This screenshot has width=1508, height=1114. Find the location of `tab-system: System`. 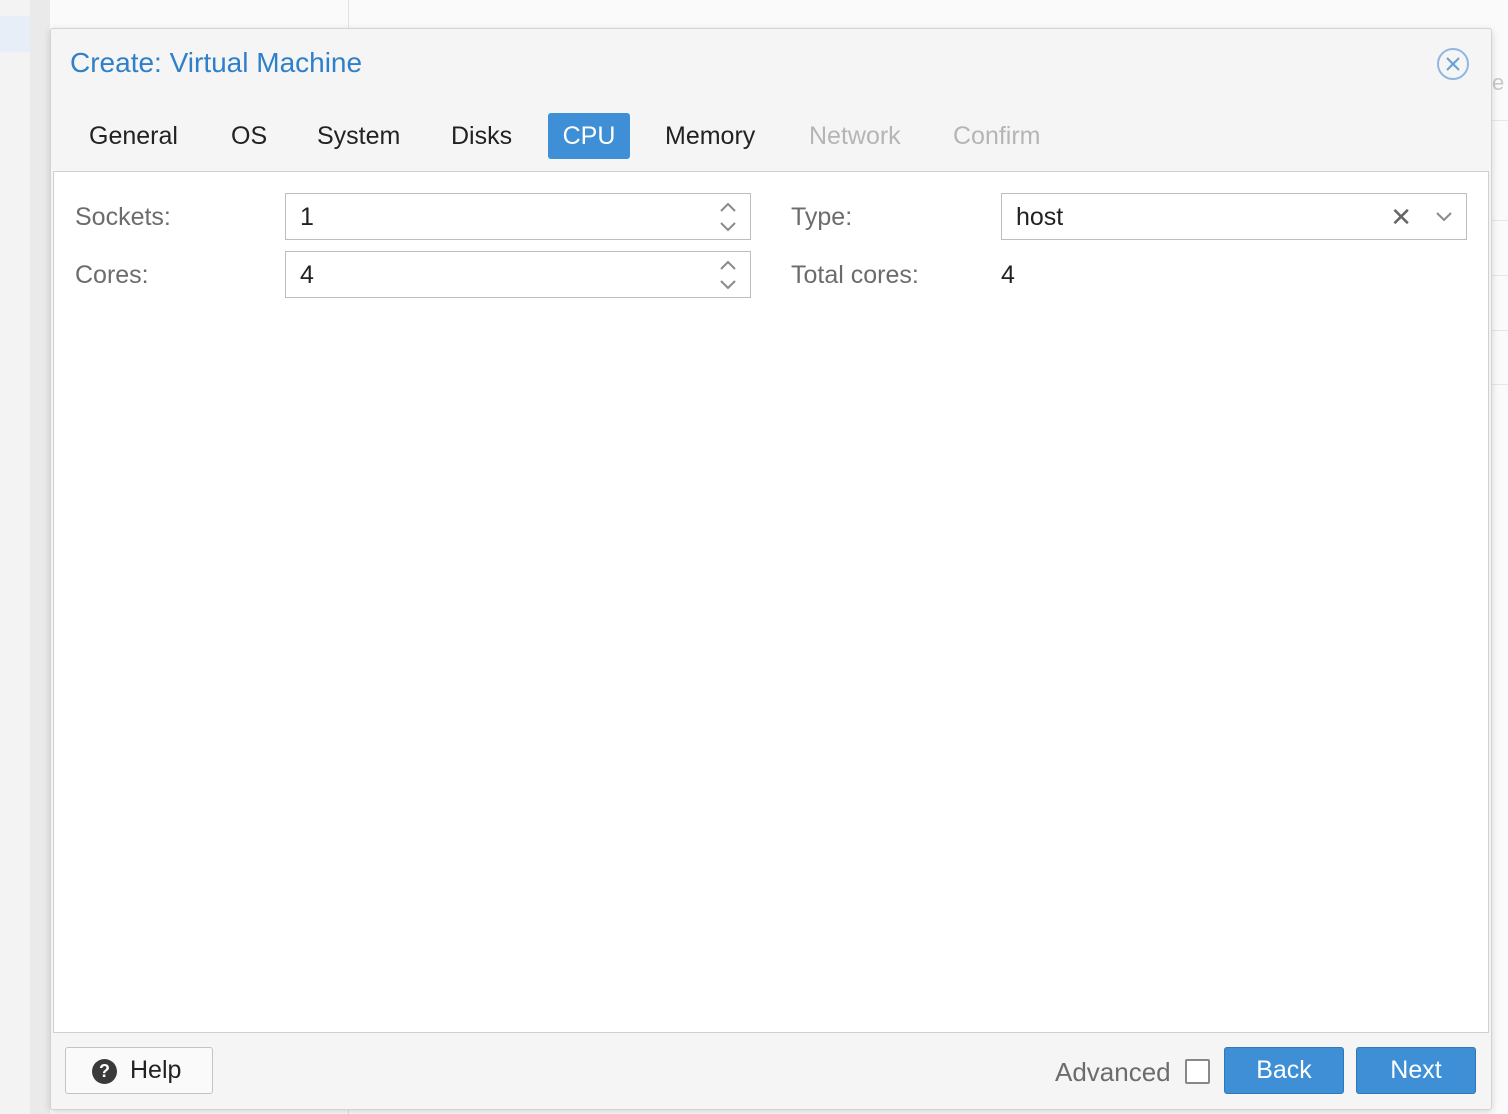

tab-system: System is located at coordinates (358, 136).